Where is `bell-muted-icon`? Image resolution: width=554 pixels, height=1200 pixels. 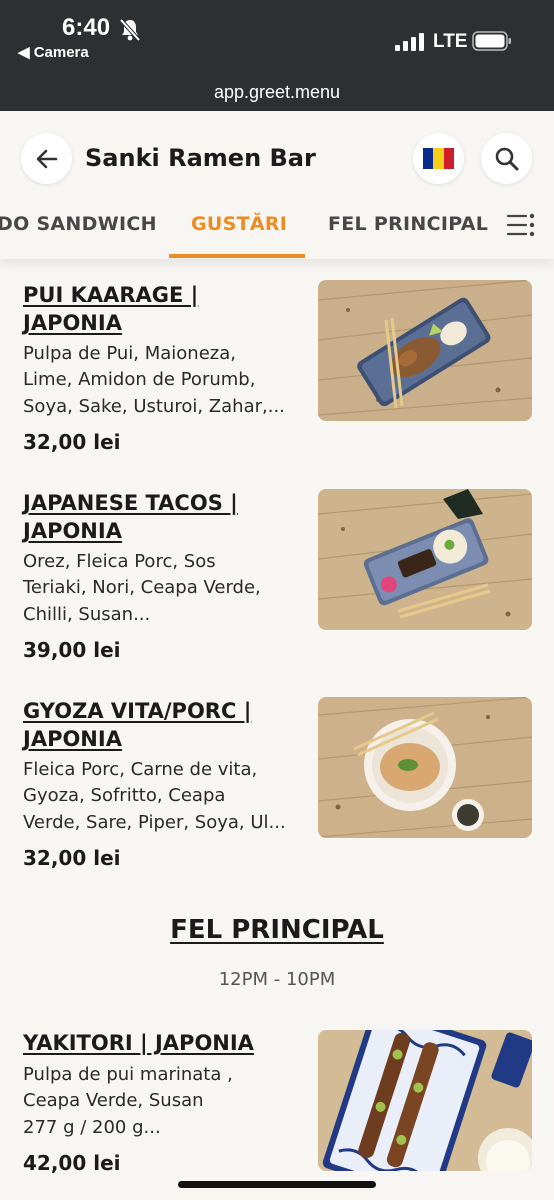
bell-muted-icon is located at coordinates (130, 30).